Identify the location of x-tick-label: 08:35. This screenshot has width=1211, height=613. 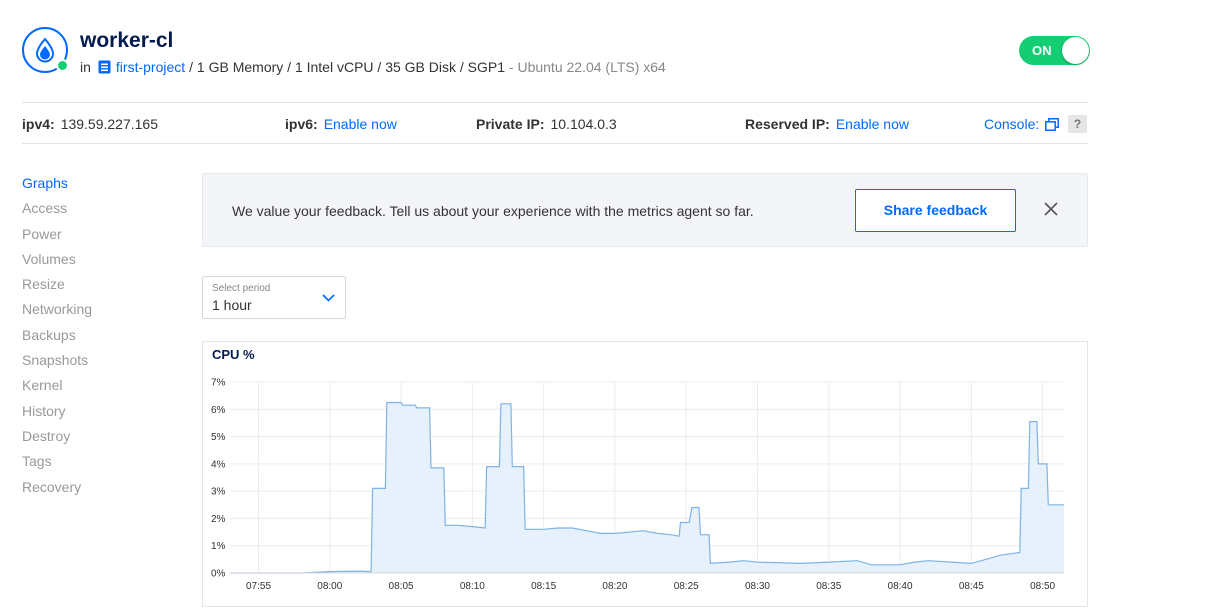
(828, 586).